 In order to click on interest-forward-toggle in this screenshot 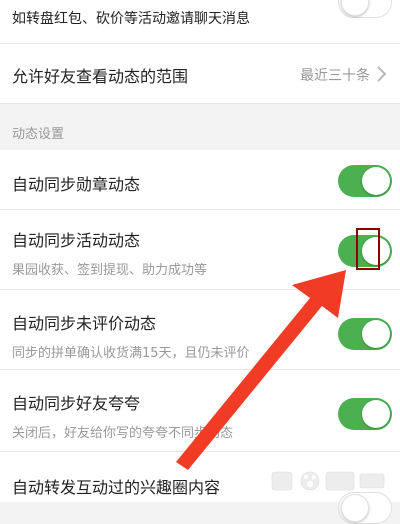, I will do `click(365, 508)`.